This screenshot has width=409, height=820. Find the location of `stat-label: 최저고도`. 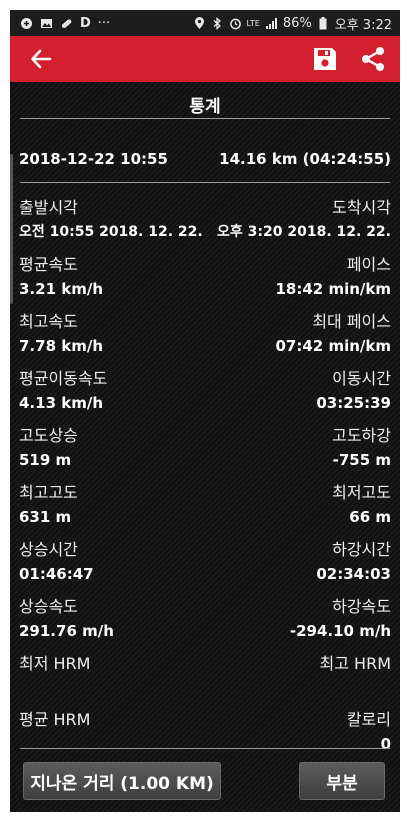

stat-label: 최저고도 is located at coordinates (361, 492).